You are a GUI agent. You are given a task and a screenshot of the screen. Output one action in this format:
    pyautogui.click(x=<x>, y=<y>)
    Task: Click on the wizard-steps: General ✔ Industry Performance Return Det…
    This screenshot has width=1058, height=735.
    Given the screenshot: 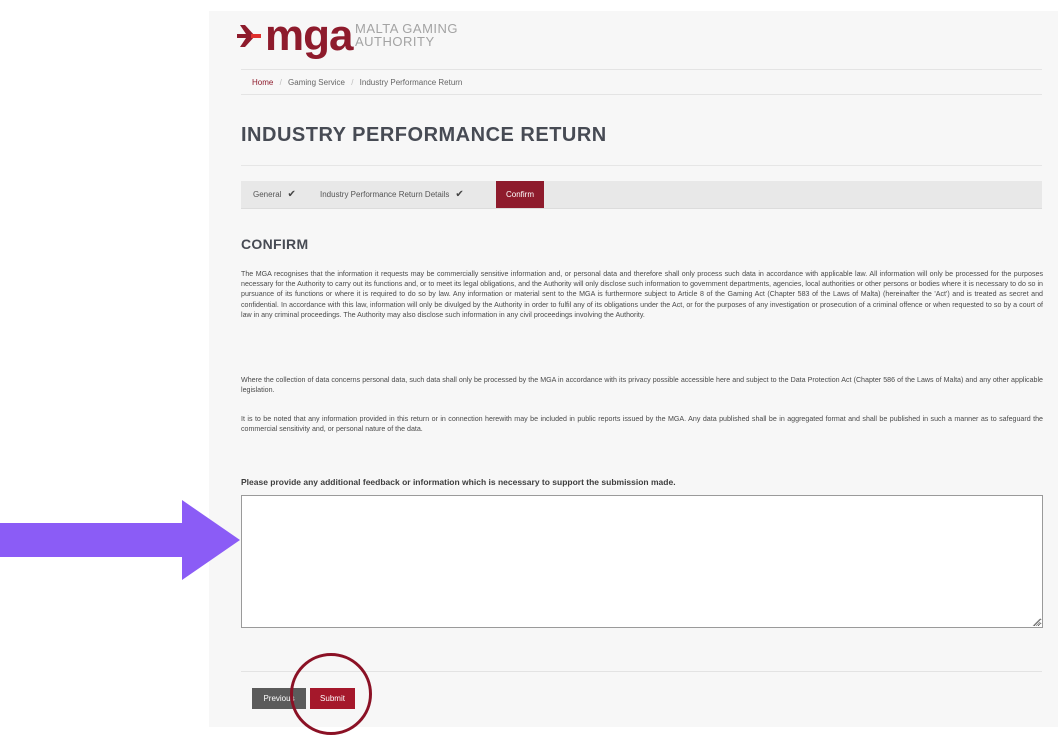 What is the action you would take?
    pyautogui.click(x=641, y=195)
    